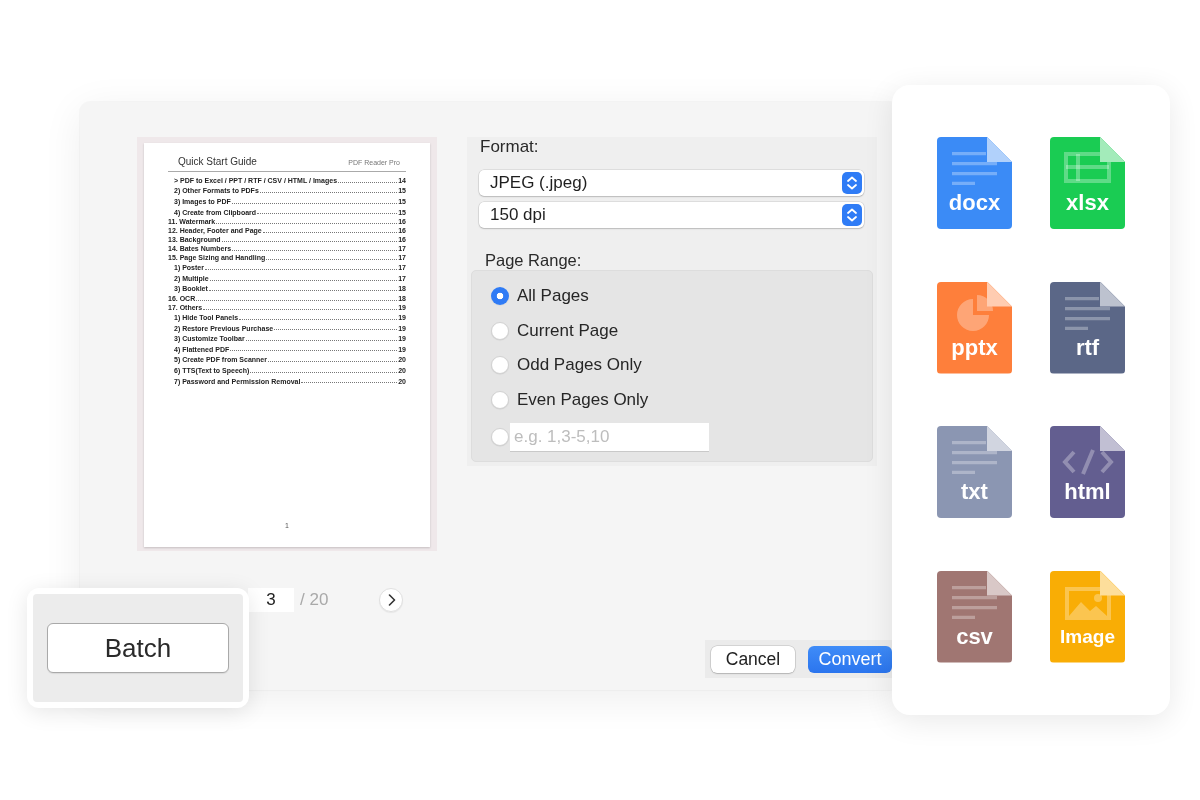  Describe the element at coordinates (314, 600) in the screenshot. I see `page-total: / 20` at that location.